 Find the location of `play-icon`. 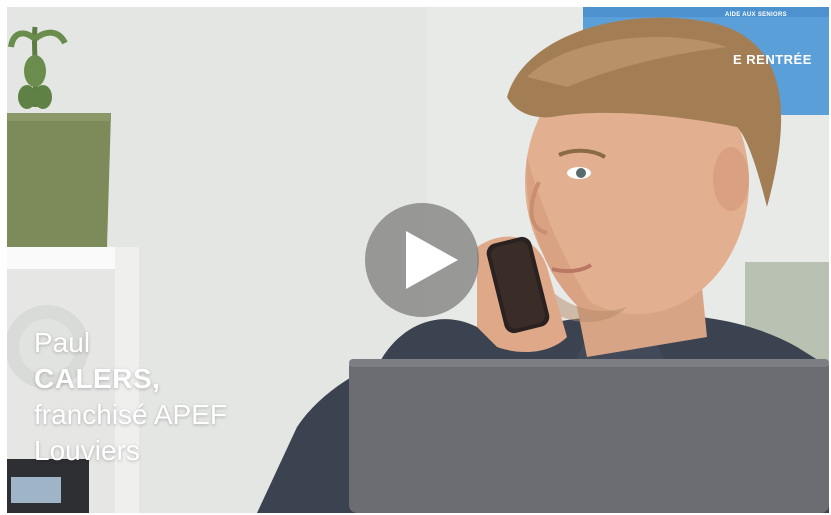

play-icon is located at coordinates (432, 260).